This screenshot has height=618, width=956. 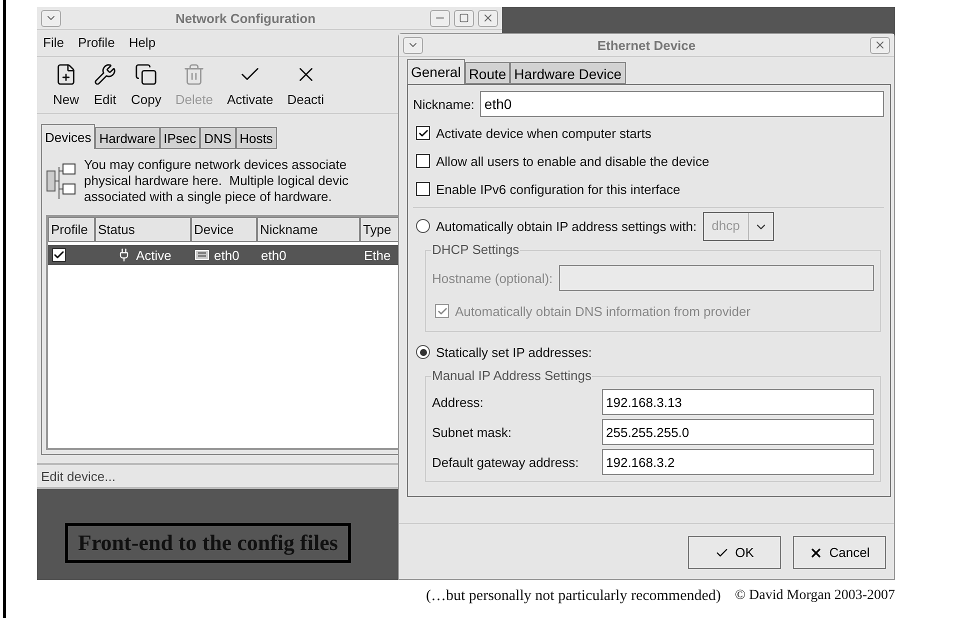 I want to click on device-text: eth0, so click(x=227, y=255).